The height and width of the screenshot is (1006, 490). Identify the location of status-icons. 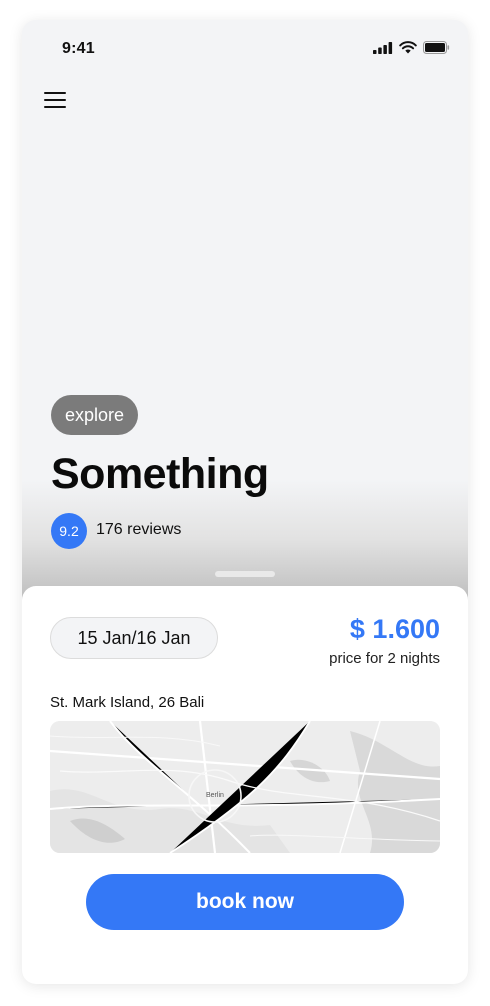
(411, 47).